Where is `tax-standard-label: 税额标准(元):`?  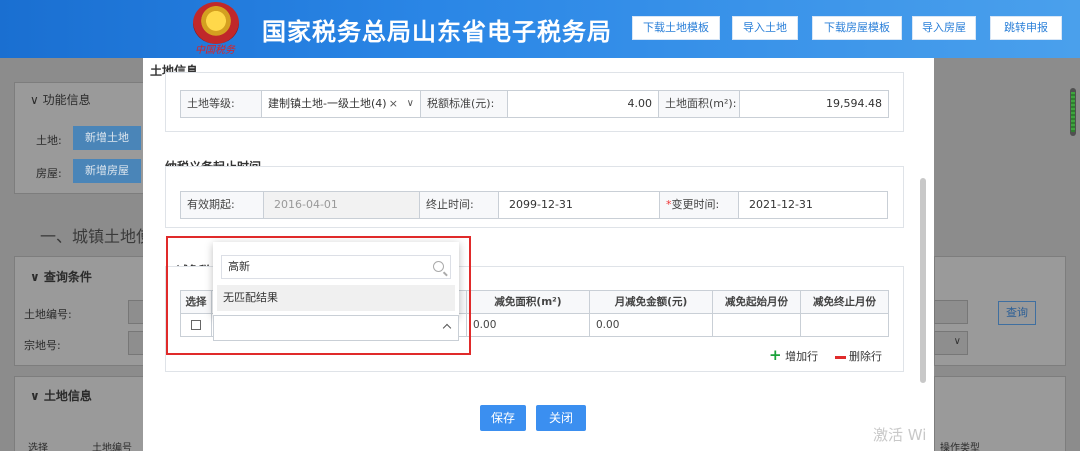 tax-standard-label: 税额标准(元): is located at coordinates (464, 104).